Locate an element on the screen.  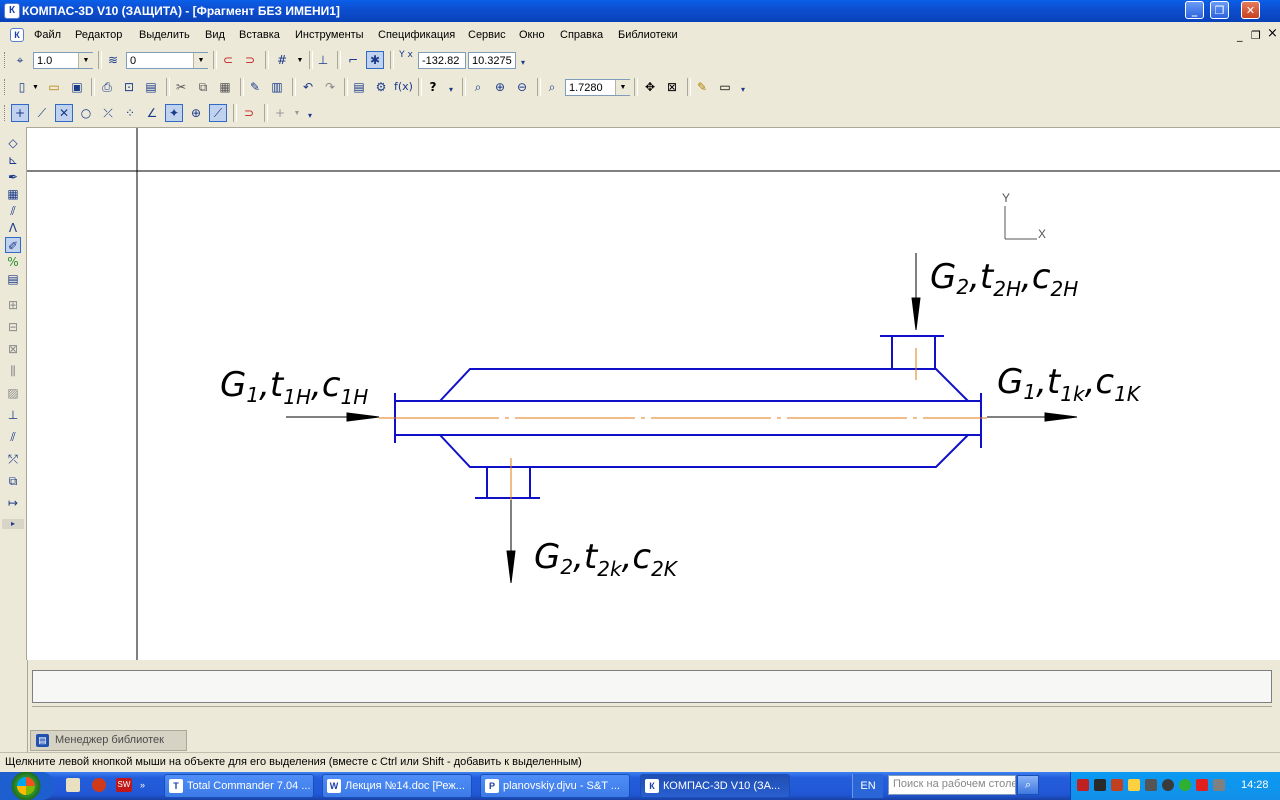
select-tools-icon: ✐ is located at coordinates (13, 245).